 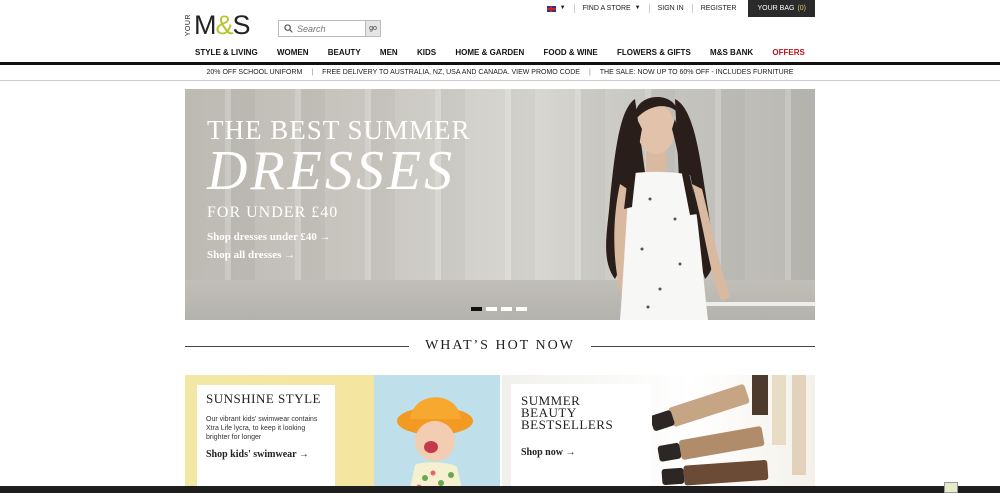 I want to click on shop-dresses-under-40-link: Shop dresses under £40 →, so click(x=269, y=237).